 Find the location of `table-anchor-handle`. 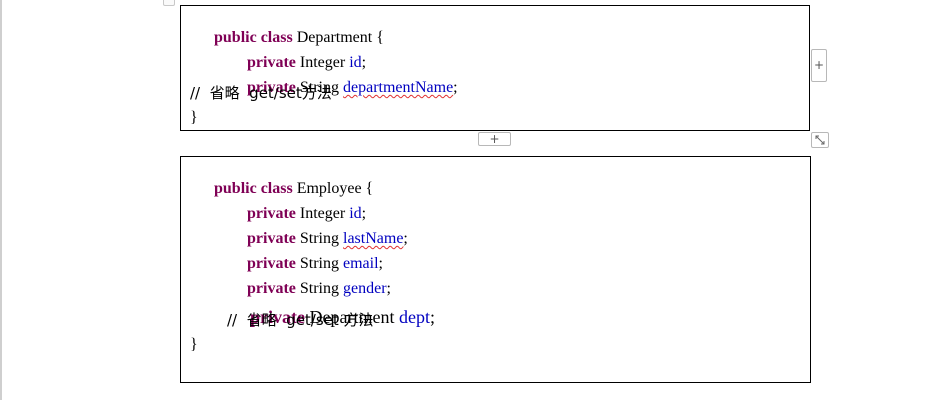

table-anchor-handle is located at coordinates (169, 3).